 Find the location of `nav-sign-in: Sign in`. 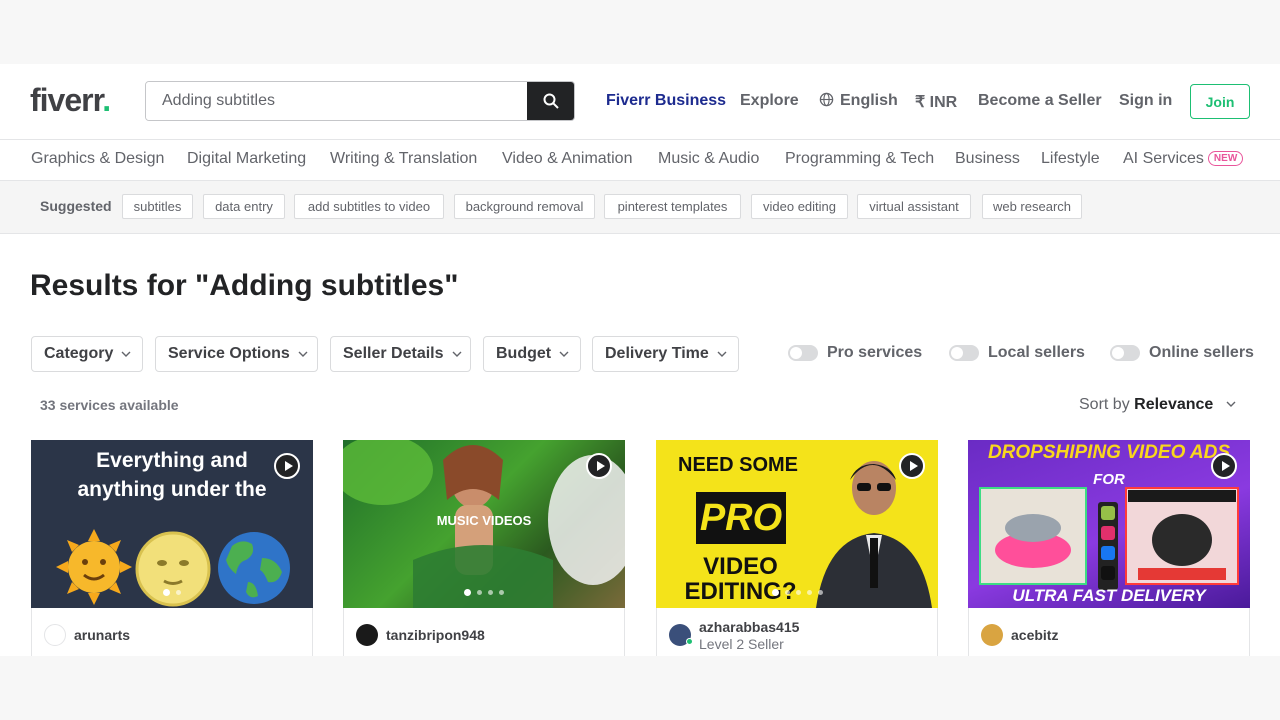

nav-sign-in: Sign in is located at coordinates (1145, 101).